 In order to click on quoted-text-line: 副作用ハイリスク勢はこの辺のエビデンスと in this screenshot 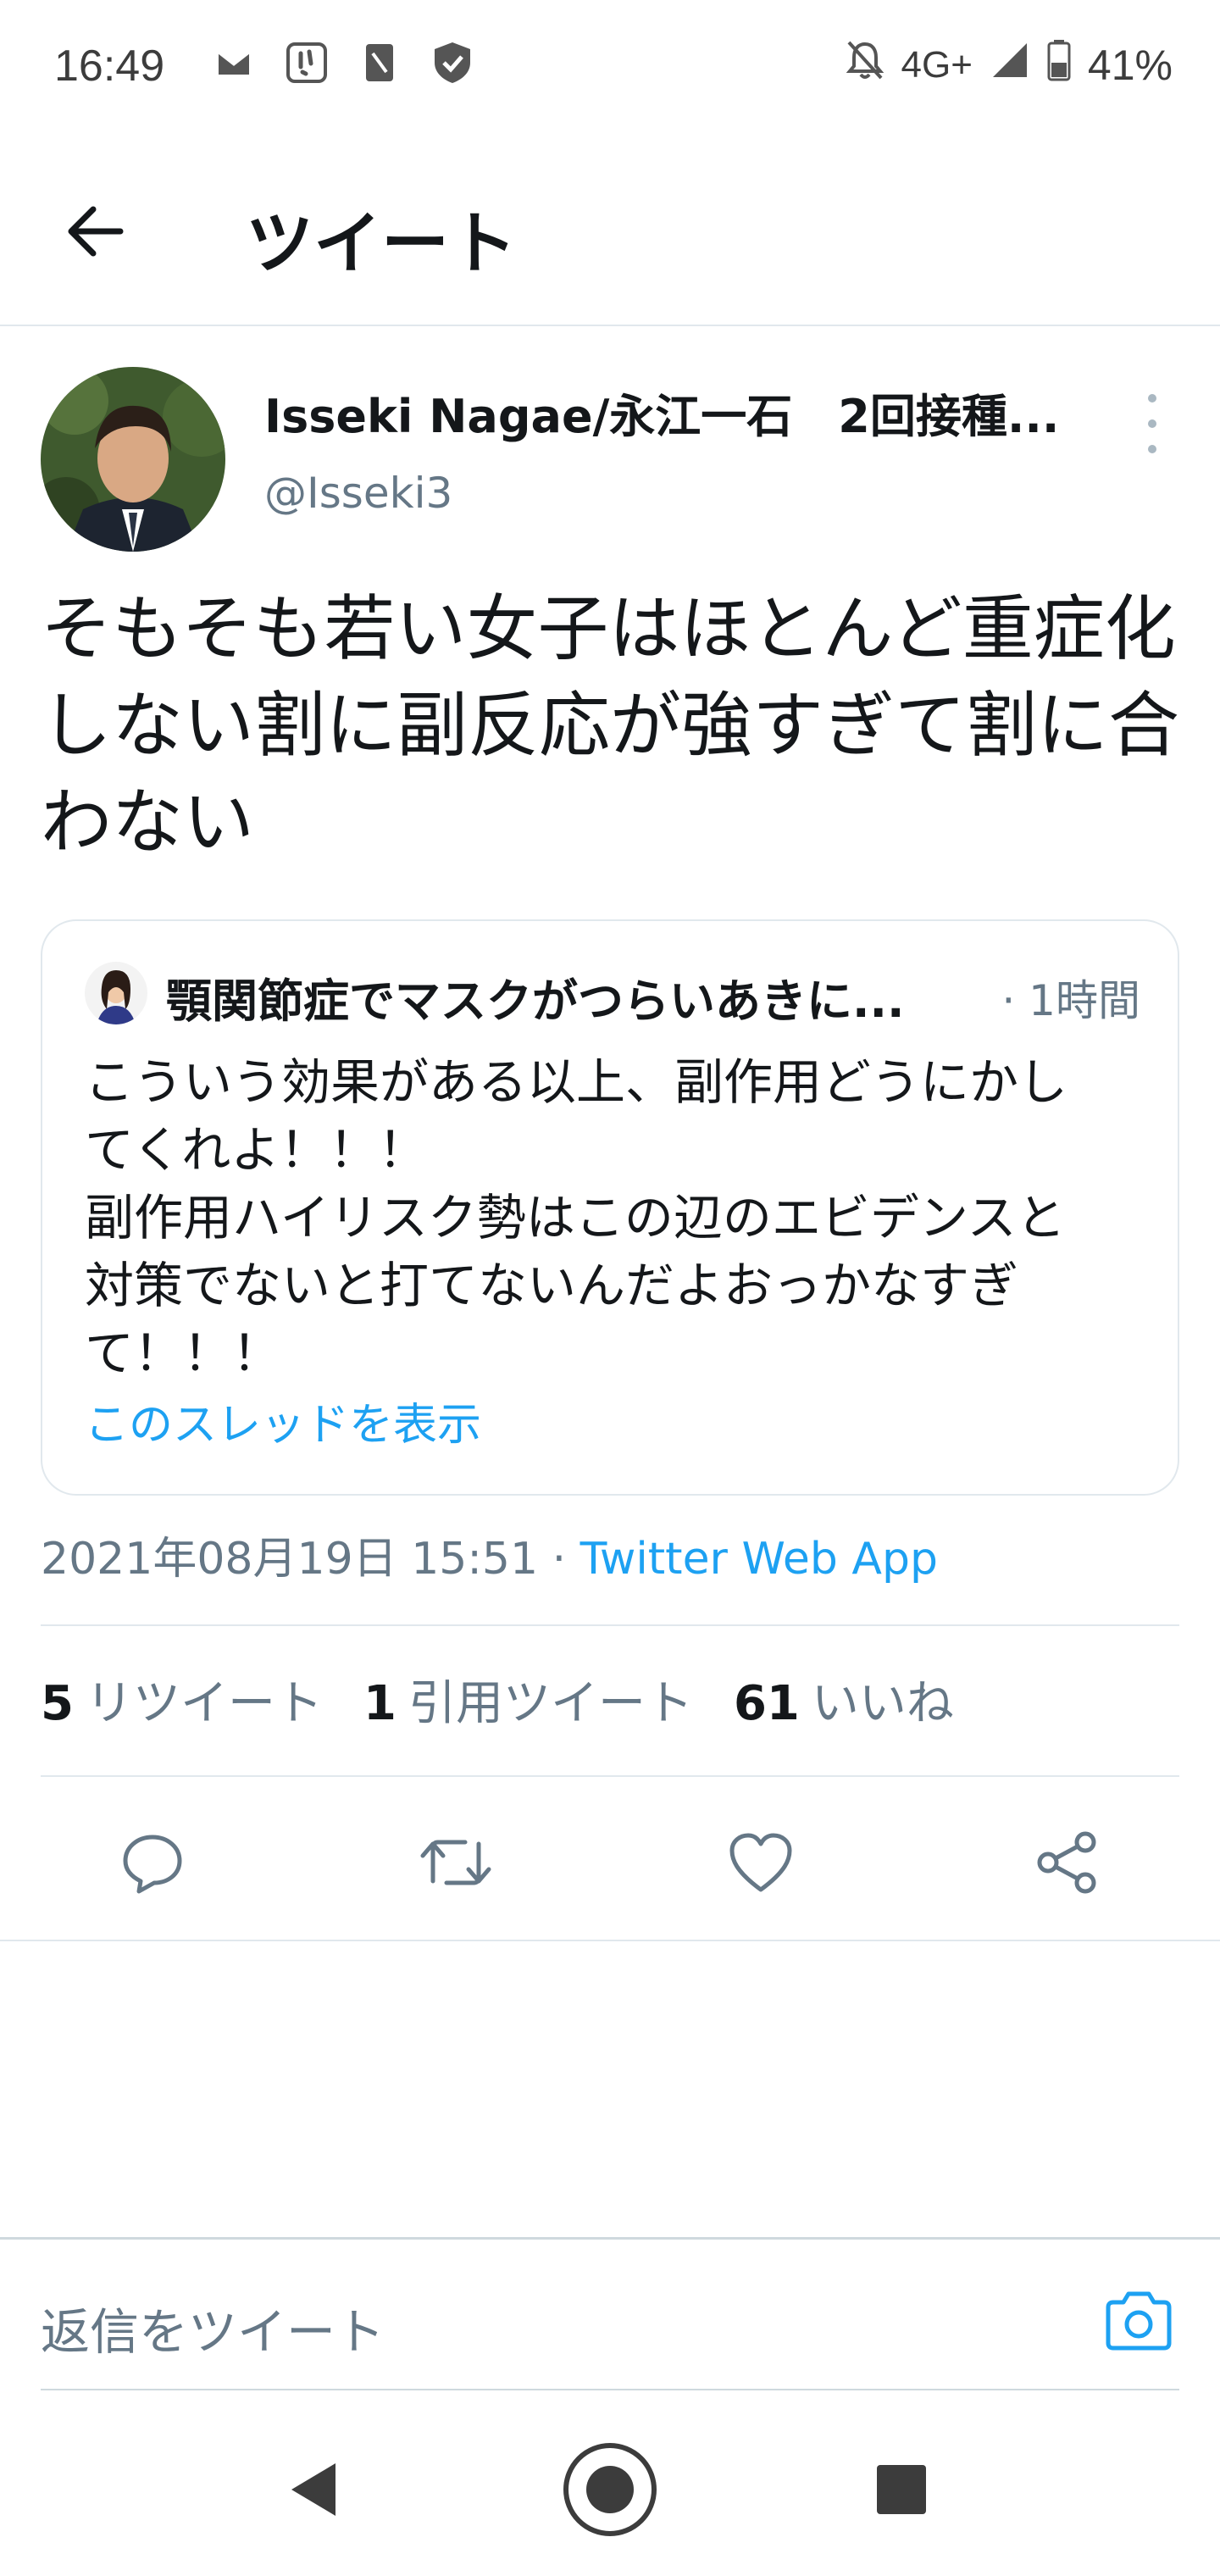, I will do `click(575, 1217)`.